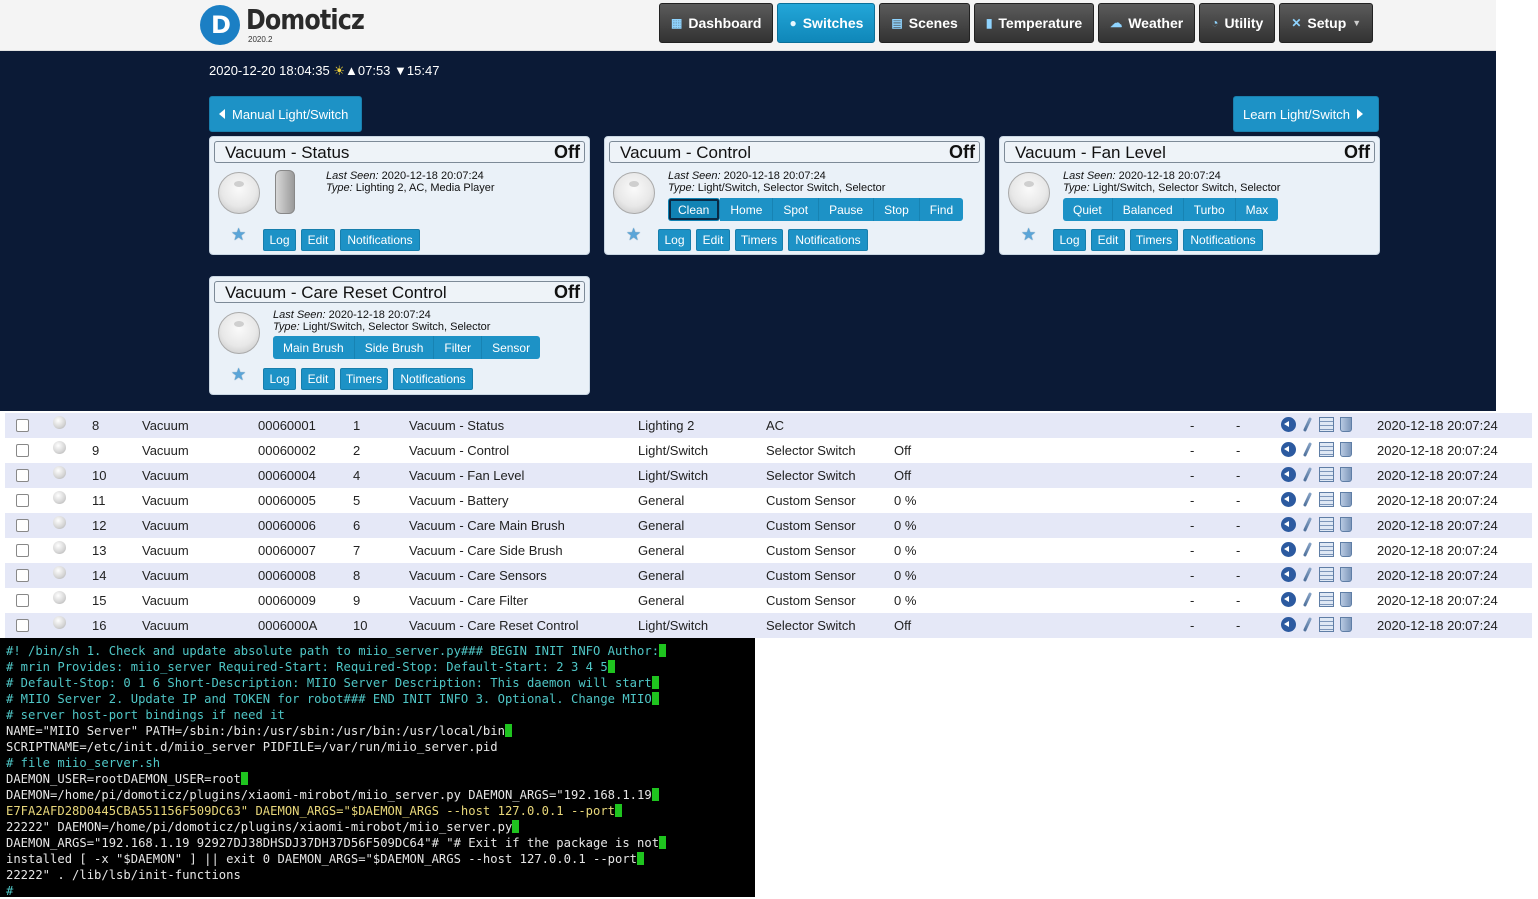  What do you see at coordinates (1237, 23) in the screenshot?
I see `nav-utility: ◔ Utility` at bounding box center [1237, 23].